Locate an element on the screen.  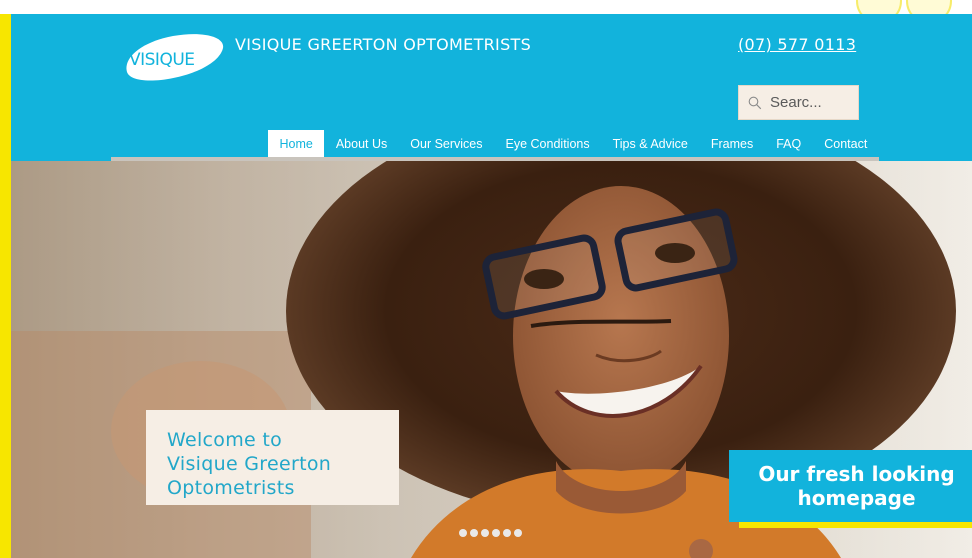
site-title: VISIQUE GREERTON OPTOMETRISTS is located at coordinates (383, 44).